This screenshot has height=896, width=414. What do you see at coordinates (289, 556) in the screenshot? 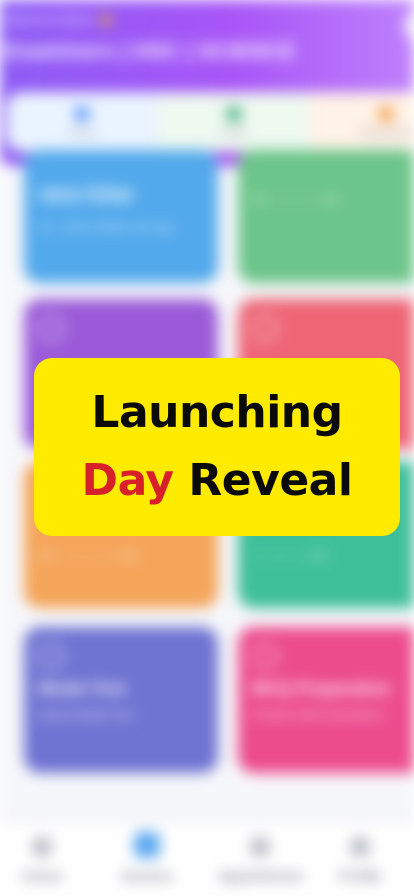
I see `card-subtitle: ---- ---- ---- প্রশ্ন` at bounding box center [289, 556].